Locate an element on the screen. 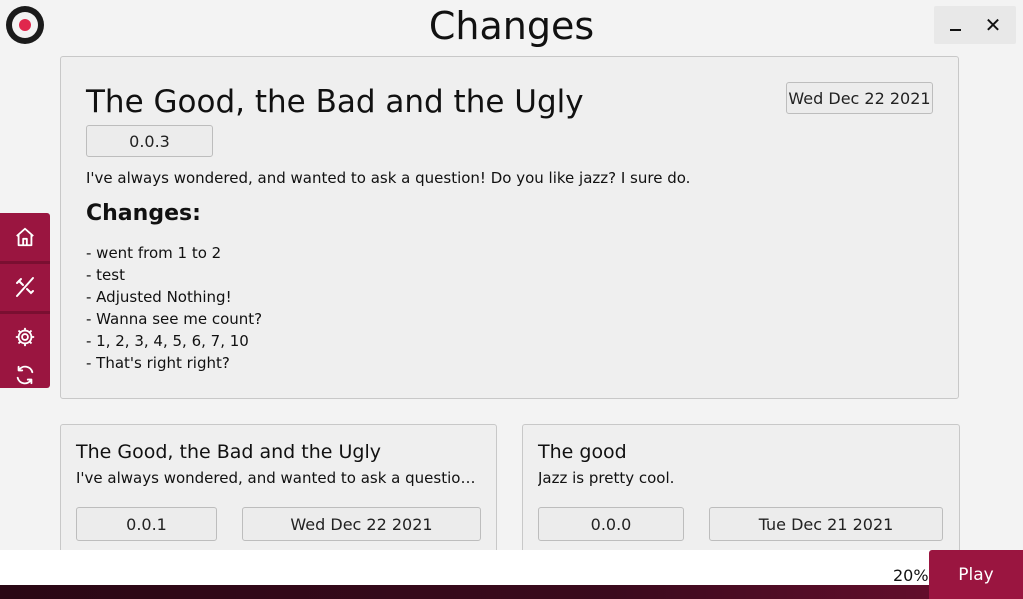 This screenshot has width=1023, height=599. sidebar-item-settings is located at coordinates (25, 337).